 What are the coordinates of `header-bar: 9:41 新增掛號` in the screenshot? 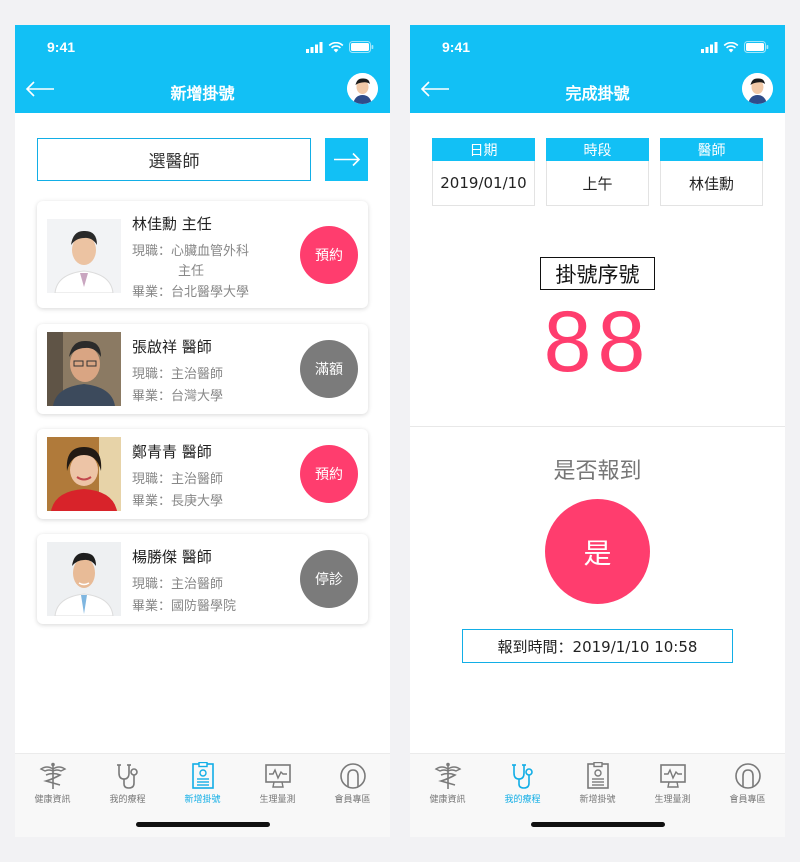 It's located at (202, 69).